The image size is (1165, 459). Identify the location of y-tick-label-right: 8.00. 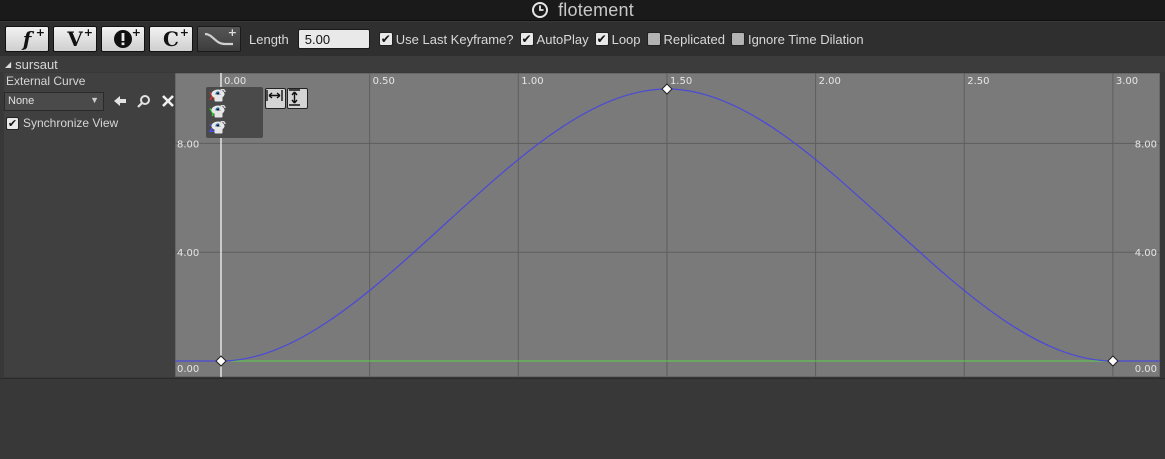
(1146, 144).